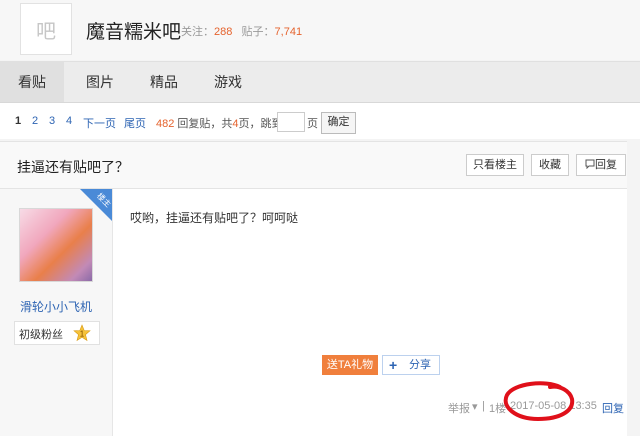 The width and height of the screenshot is (640, 436). I want to click on last-page-link: 尾页, so click(135, 123).